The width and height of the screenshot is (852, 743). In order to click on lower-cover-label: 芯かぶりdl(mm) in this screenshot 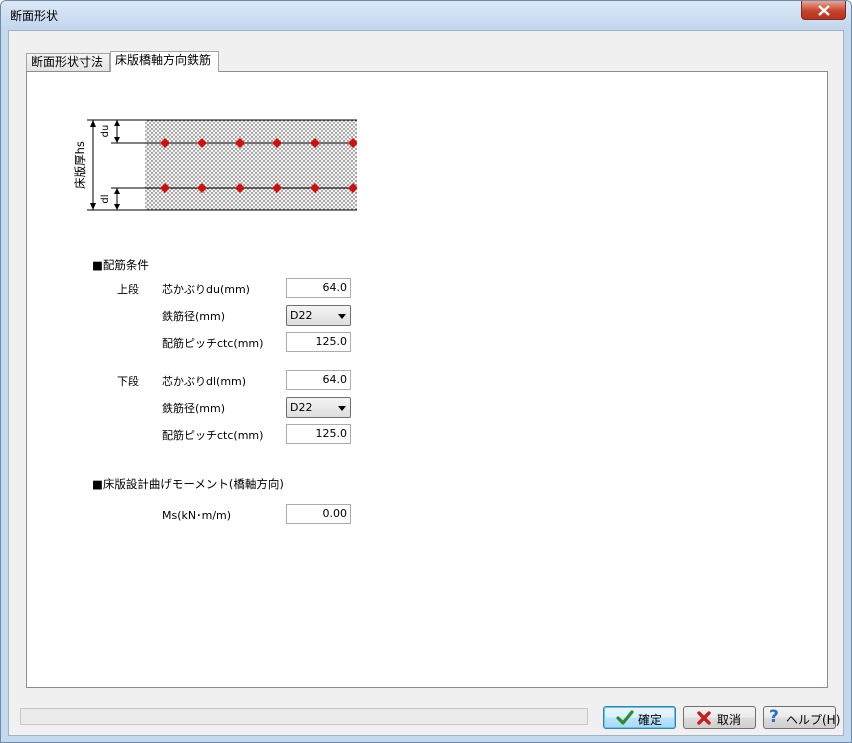, I will do `click(204, 381)`.